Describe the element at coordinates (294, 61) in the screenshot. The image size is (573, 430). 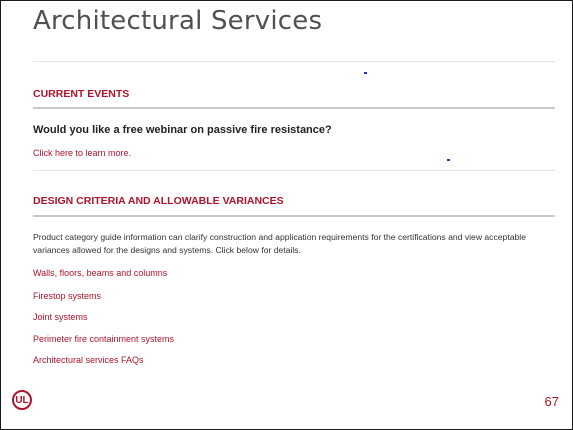
I see `title-divider` at that location.